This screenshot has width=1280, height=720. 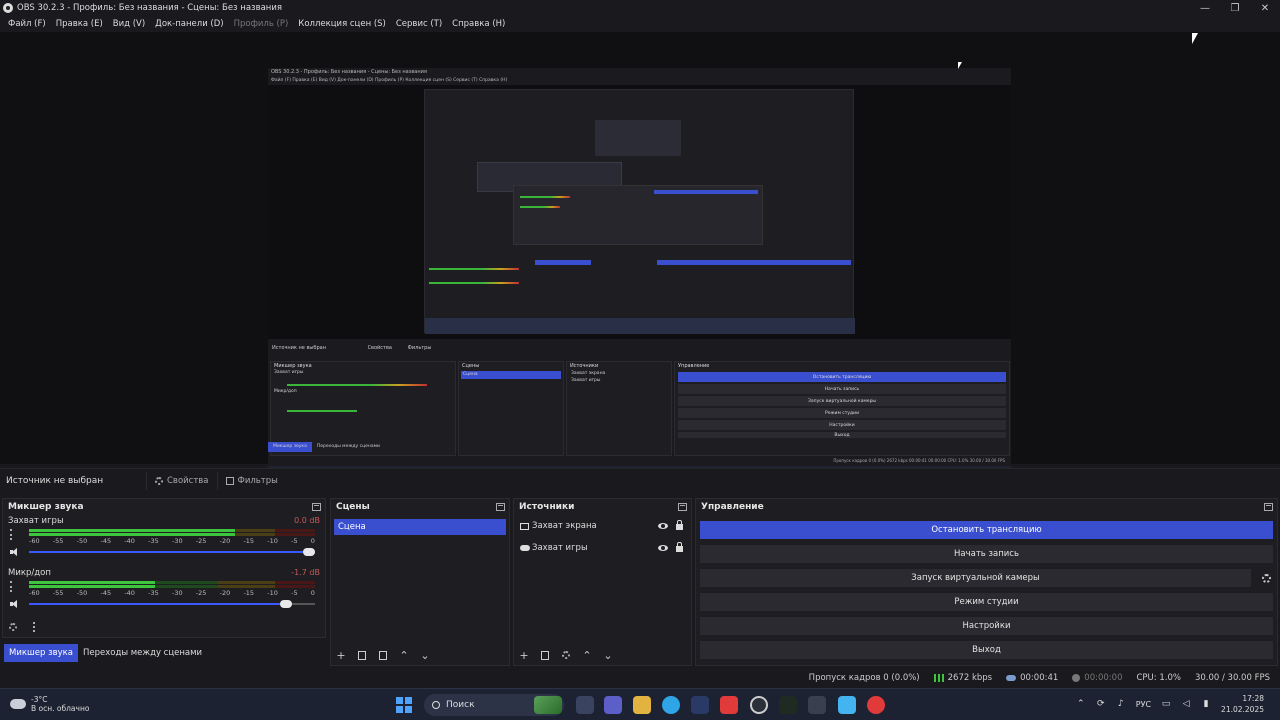 What do you see at coordinates (986, 530) in the screenshot?
I see `stop-streaming-button: Остановить трансляцию` at bounding box center [986, 530].